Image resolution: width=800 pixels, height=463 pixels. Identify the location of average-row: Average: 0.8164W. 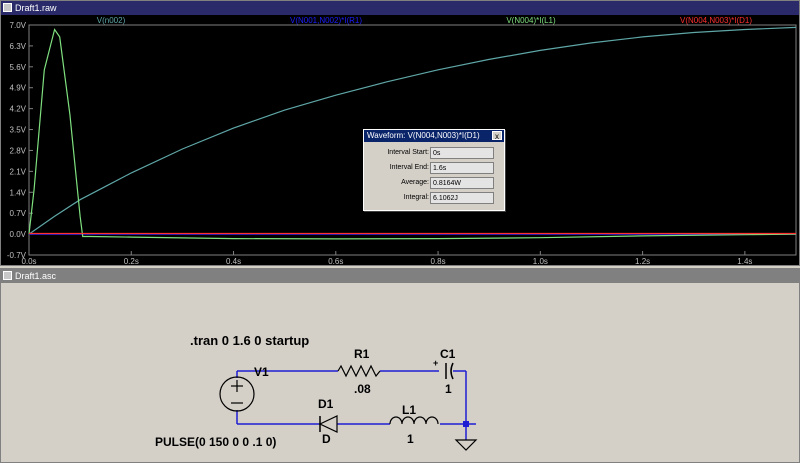
(434, 184).